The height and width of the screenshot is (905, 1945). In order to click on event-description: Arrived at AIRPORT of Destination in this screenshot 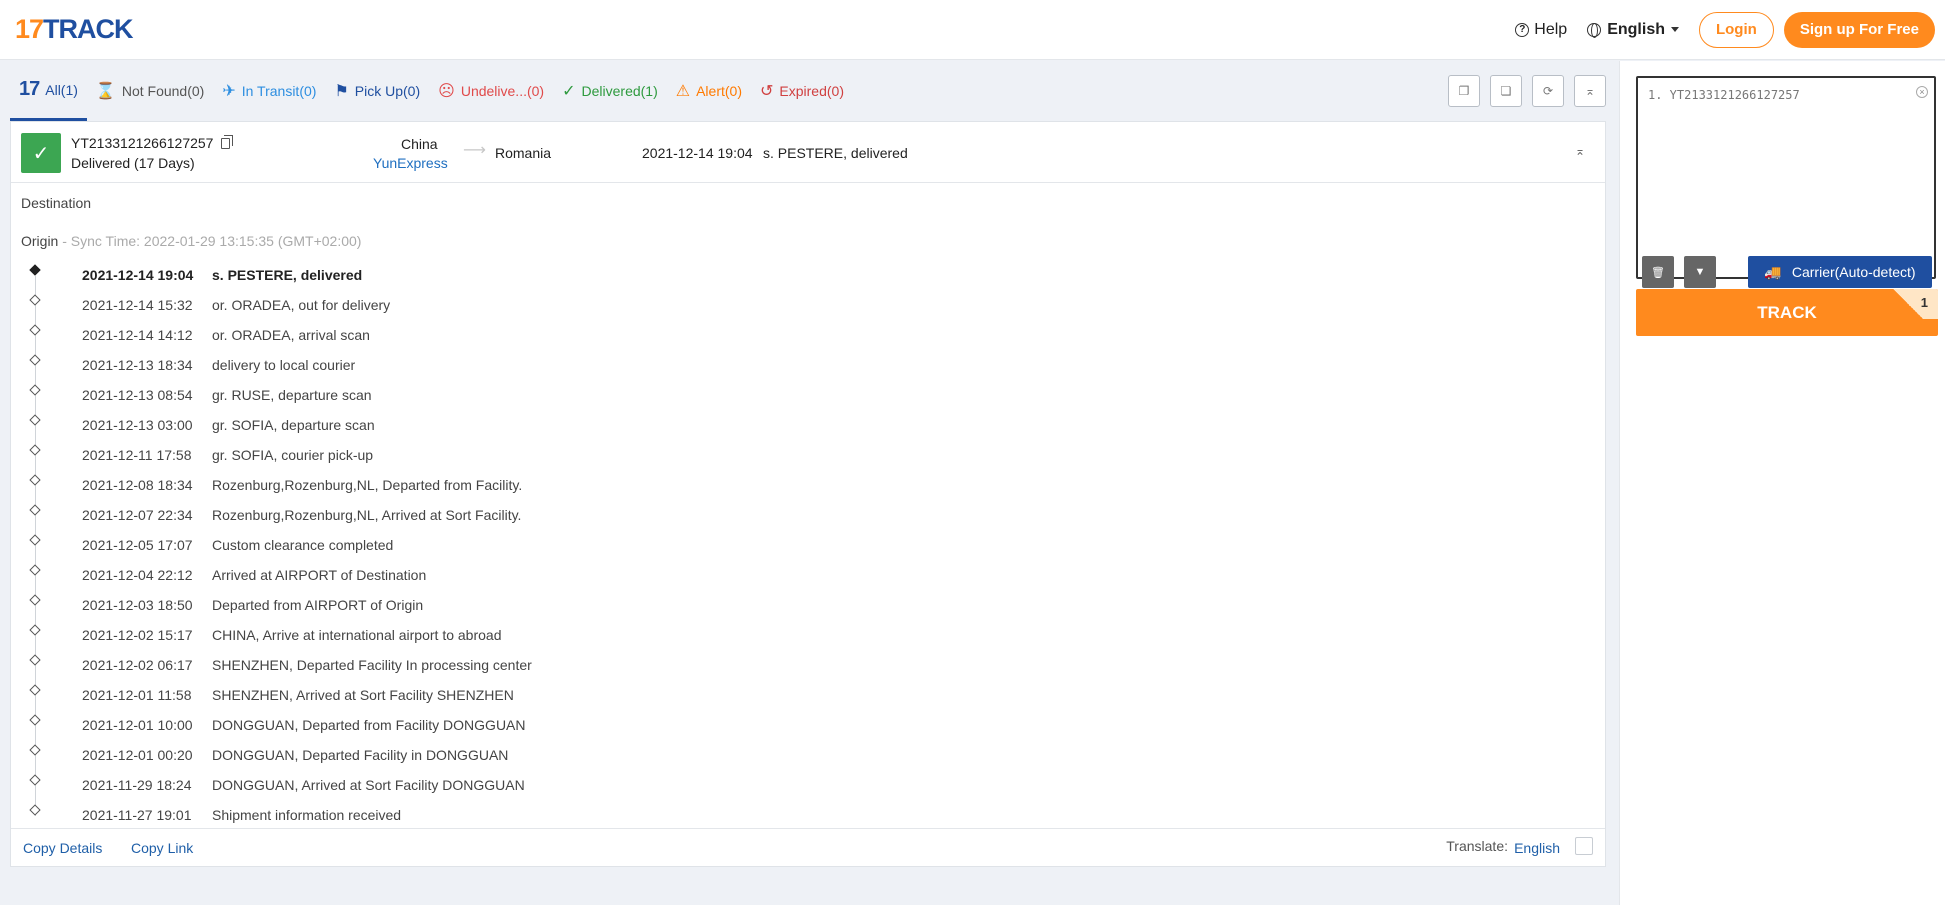, I will do `click(319, 575)`.